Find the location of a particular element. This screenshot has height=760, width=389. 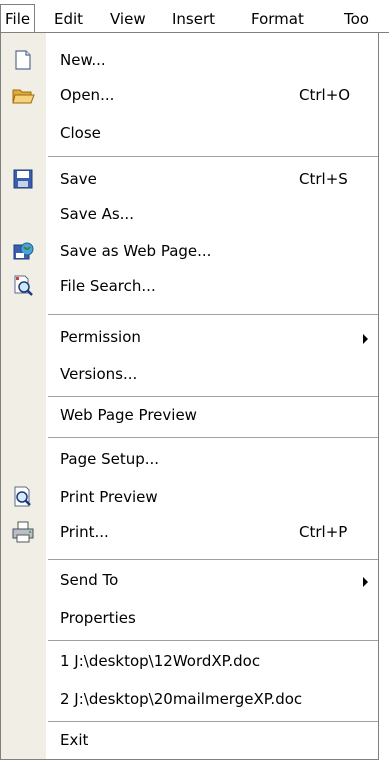

menu-item-print-preview: Print Preview is located at coordinates (189, 497).